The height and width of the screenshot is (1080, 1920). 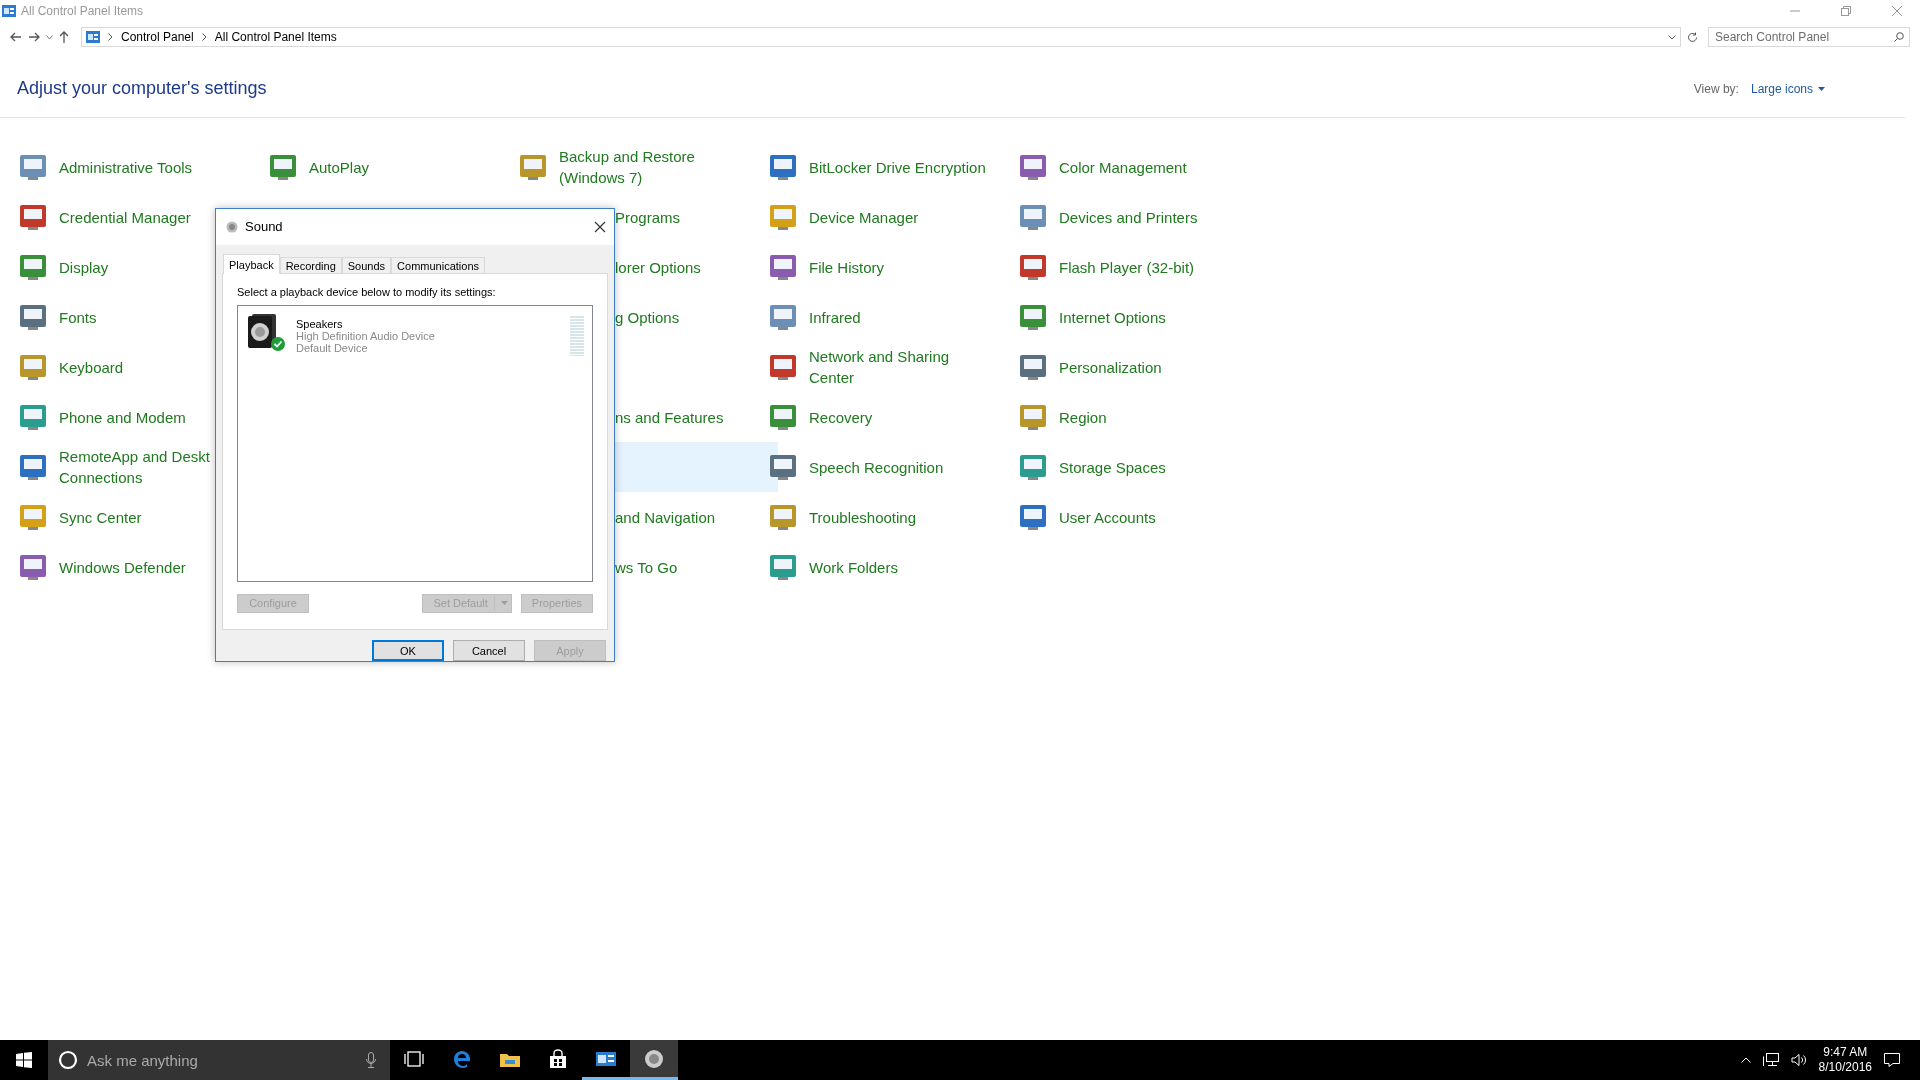 What do you see at coordinates (462, 1060) in the screenshot?
I see `edge-icon` at bounding box center [462, 1060].